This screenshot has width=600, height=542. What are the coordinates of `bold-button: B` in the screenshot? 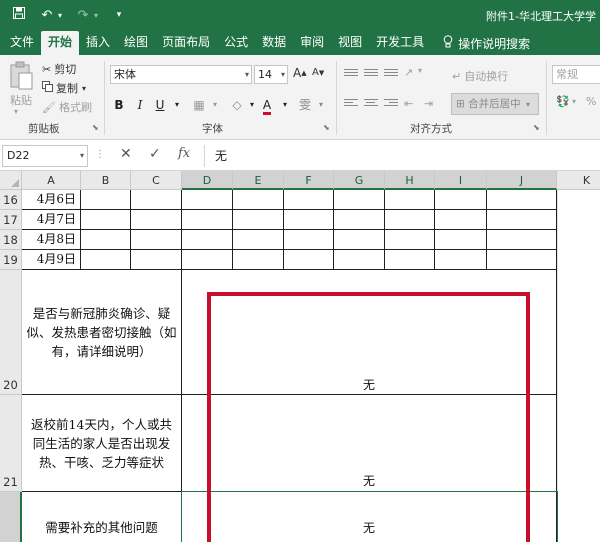 It's located at (119, 105).